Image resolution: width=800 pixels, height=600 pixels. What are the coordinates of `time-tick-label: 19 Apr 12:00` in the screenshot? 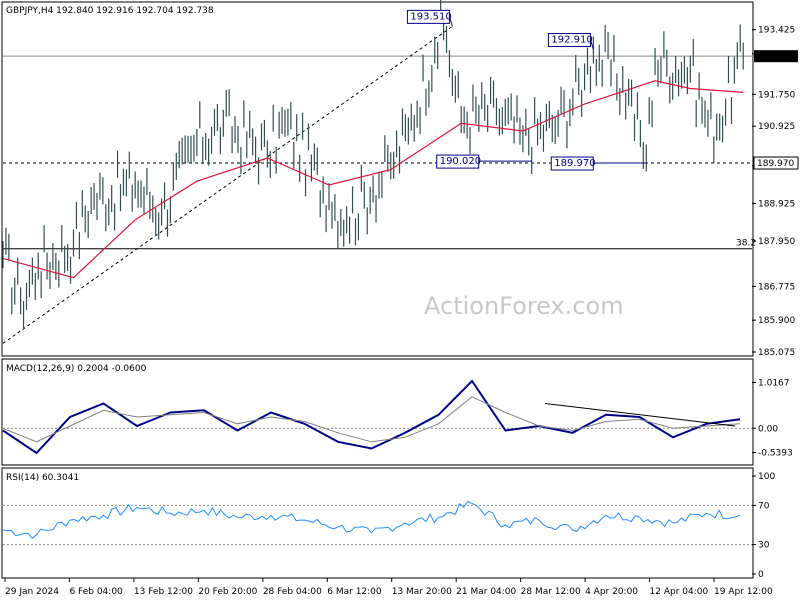 It's located at (743, 592).